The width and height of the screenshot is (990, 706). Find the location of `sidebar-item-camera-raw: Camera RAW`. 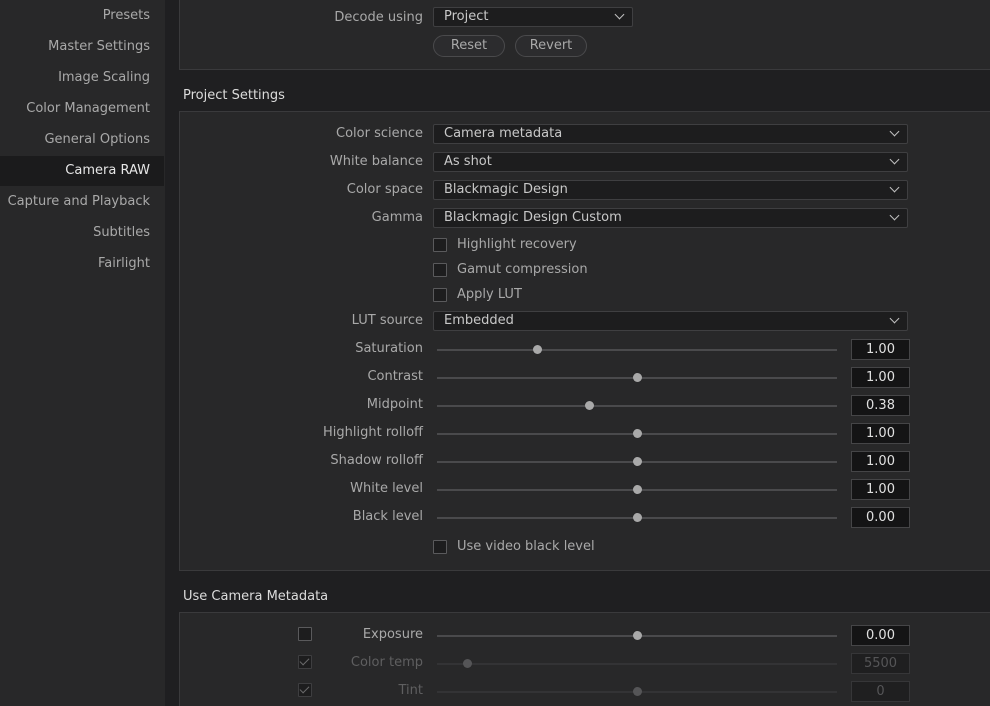

sidebar-item-camera-raw: Camera RAW is located at coordinates (82, 171).